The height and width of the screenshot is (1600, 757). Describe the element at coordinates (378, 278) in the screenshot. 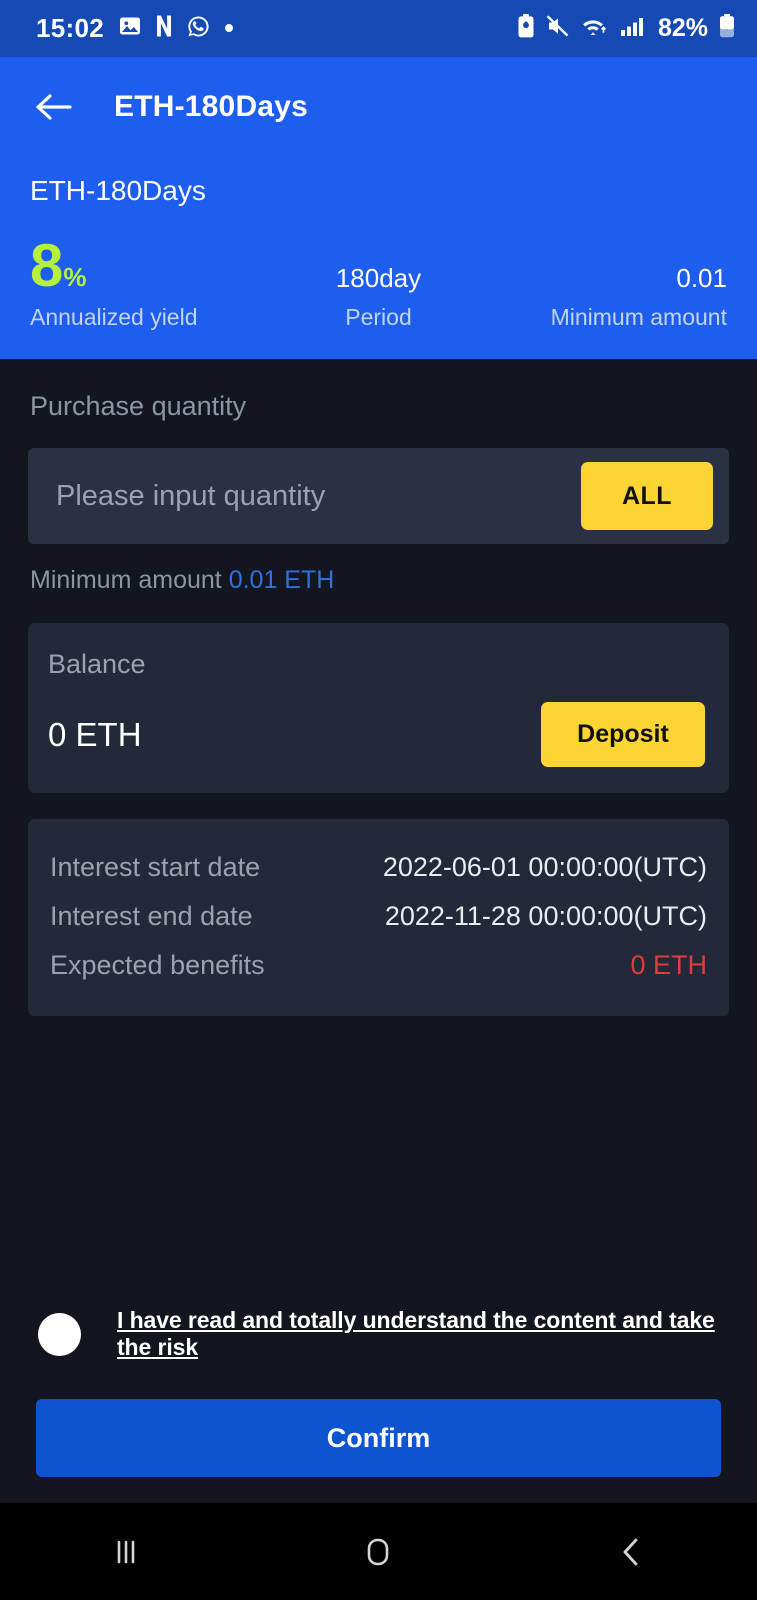

I see `period-value: 180day` at that location.